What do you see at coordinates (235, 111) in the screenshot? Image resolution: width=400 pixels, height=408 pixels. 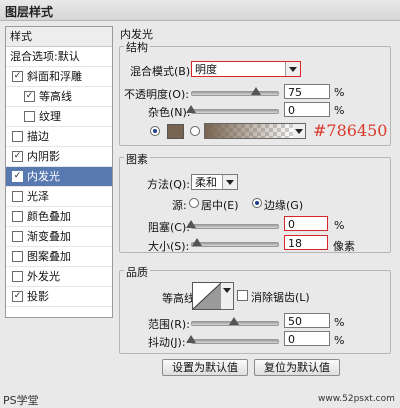 I see `noise-slider` at bounding box center [235, 111].